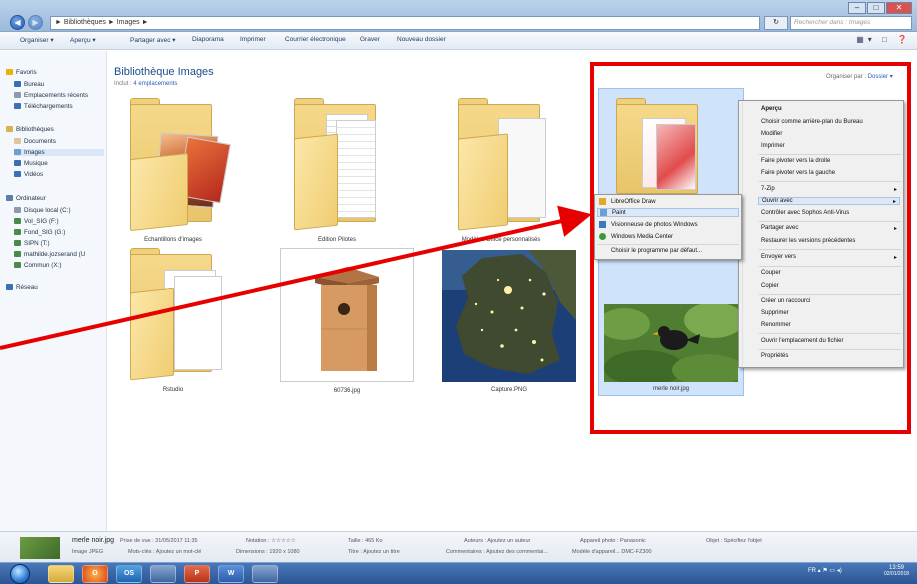 This screenshot has width=917, height=584. What do you see at coordinates (896, 571) in the screenshot?
I see `clock: 13:59 02/01/2018` at bounding box center [896, 571].